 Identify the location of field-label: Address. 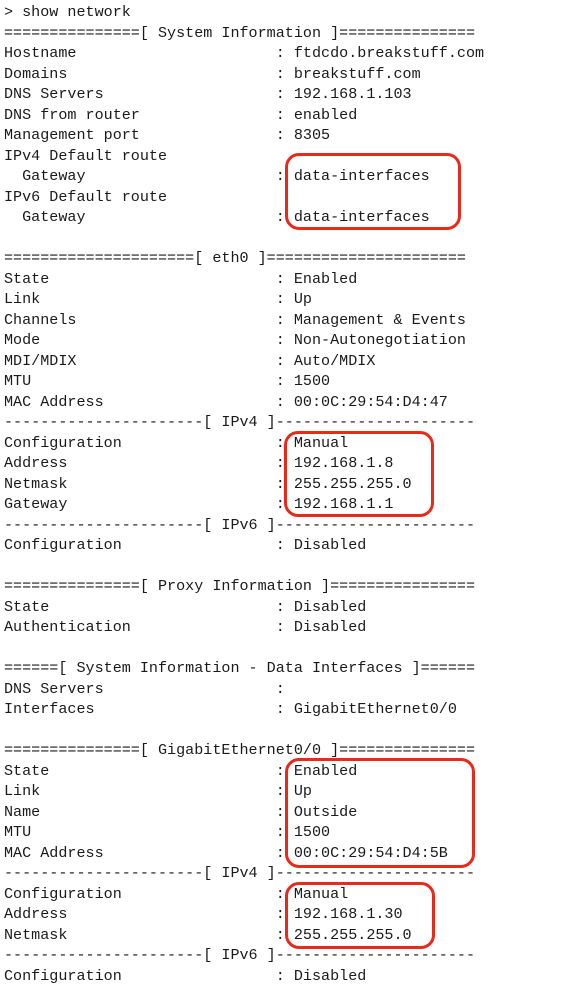
(140, 914).